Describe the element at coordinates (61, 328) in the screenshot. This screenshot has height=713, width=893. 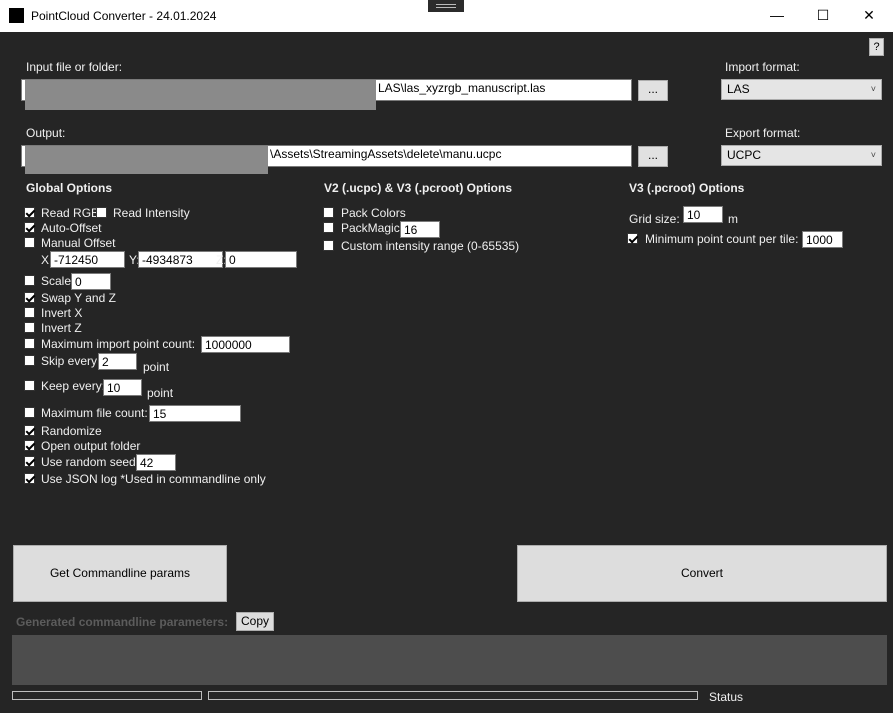
I see `invert-z-label: Invert Z` at that location.